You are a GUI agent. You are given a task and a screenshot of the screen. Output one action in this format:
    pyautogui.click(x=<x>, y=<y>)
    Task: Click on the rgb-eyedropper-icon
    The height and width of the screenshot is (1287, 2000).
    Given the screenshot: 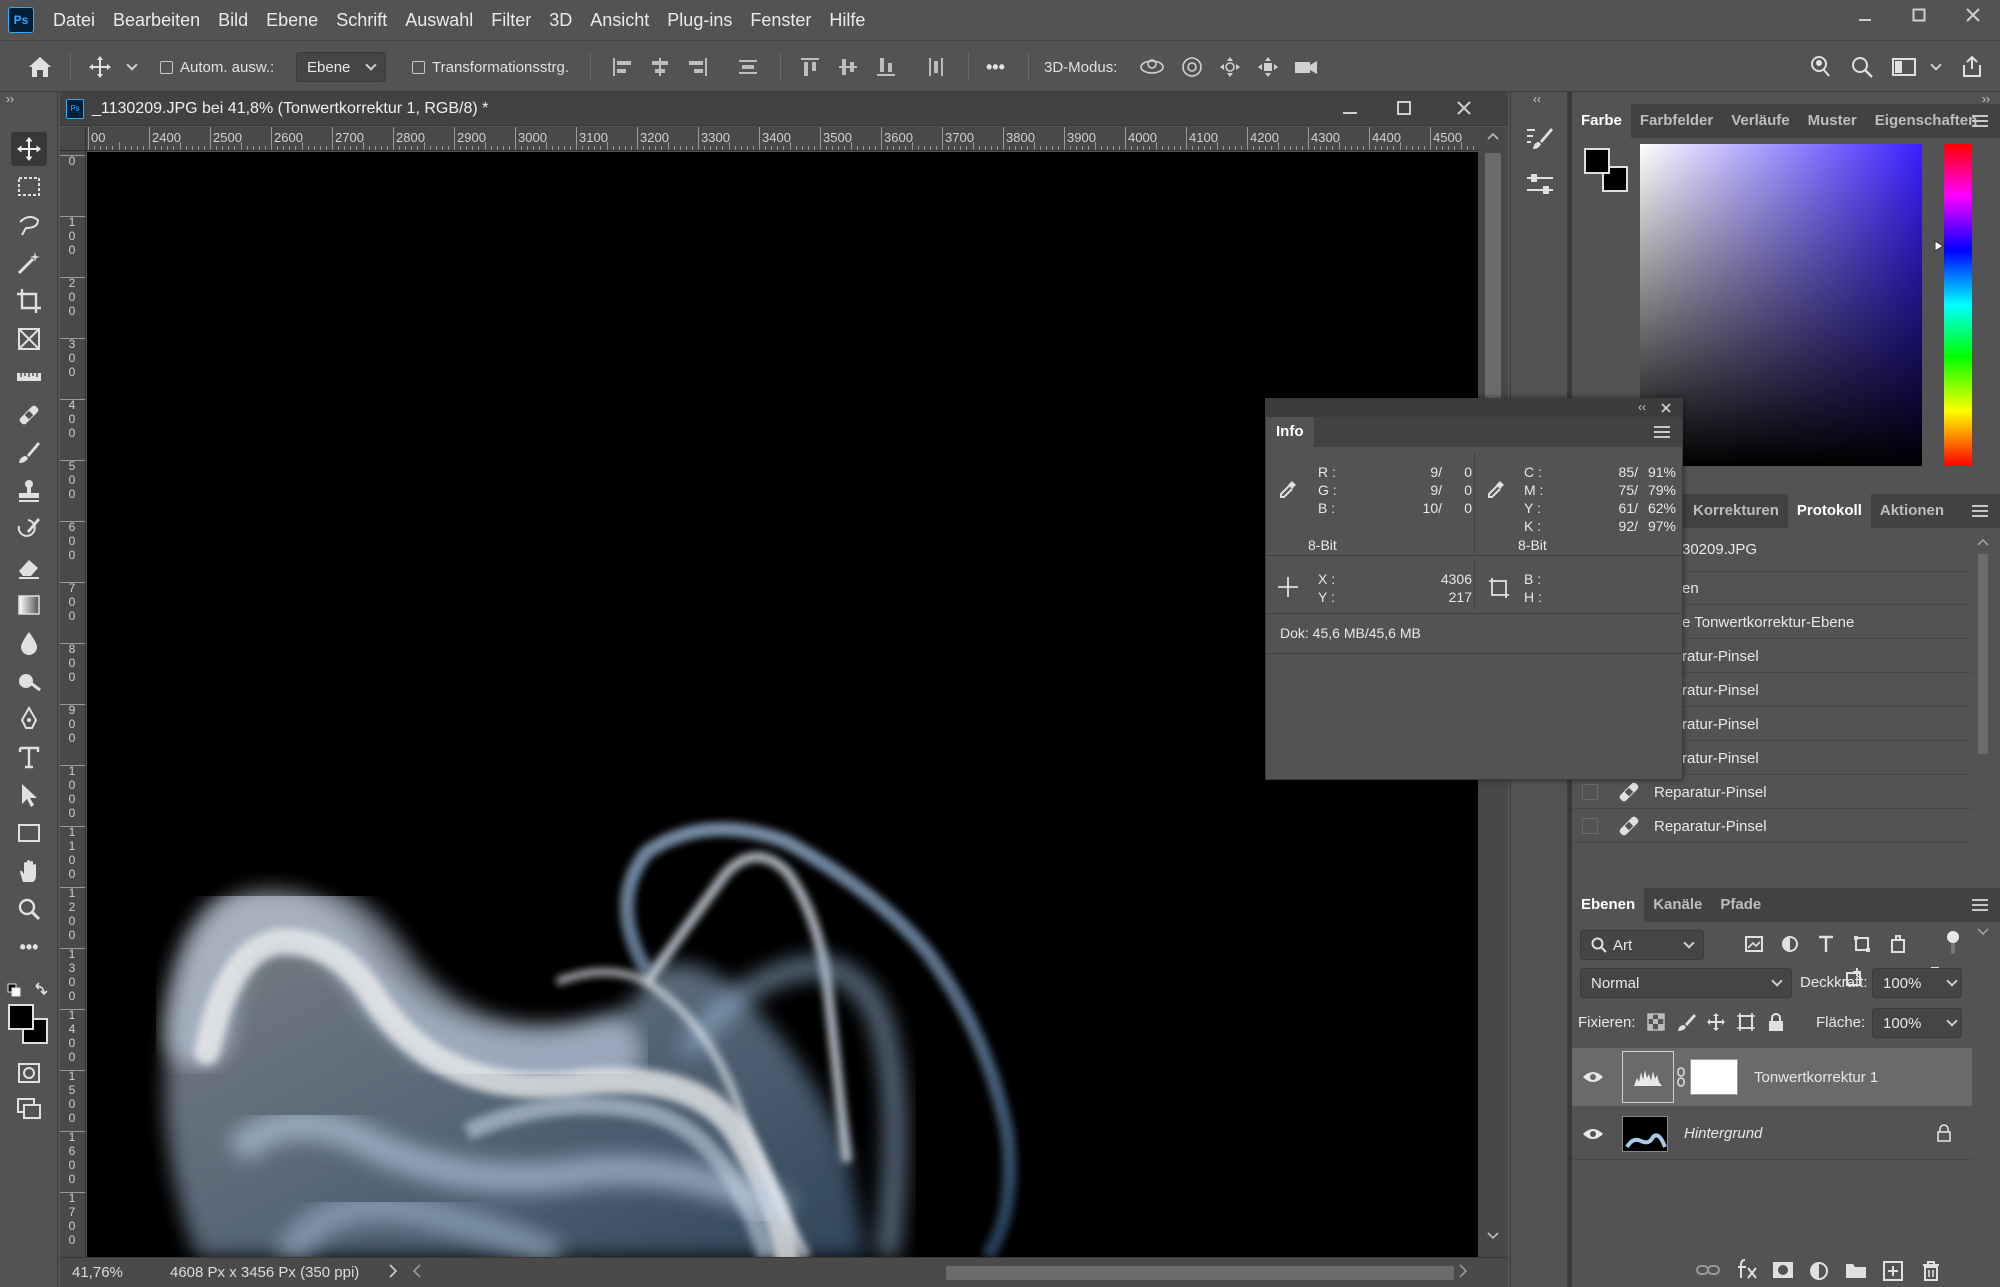 What is the action you would take?
    pyautogui.click(x=1289, y=488)
    